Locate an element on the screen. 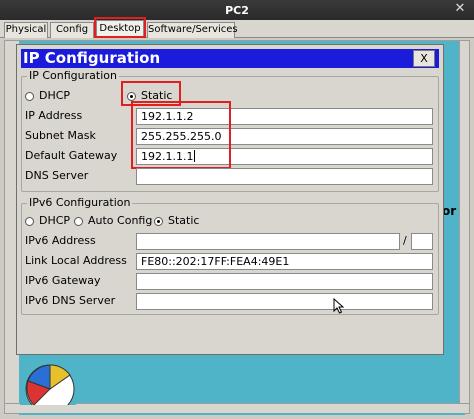  background-app-label: or is located at coordinates (449, 211).